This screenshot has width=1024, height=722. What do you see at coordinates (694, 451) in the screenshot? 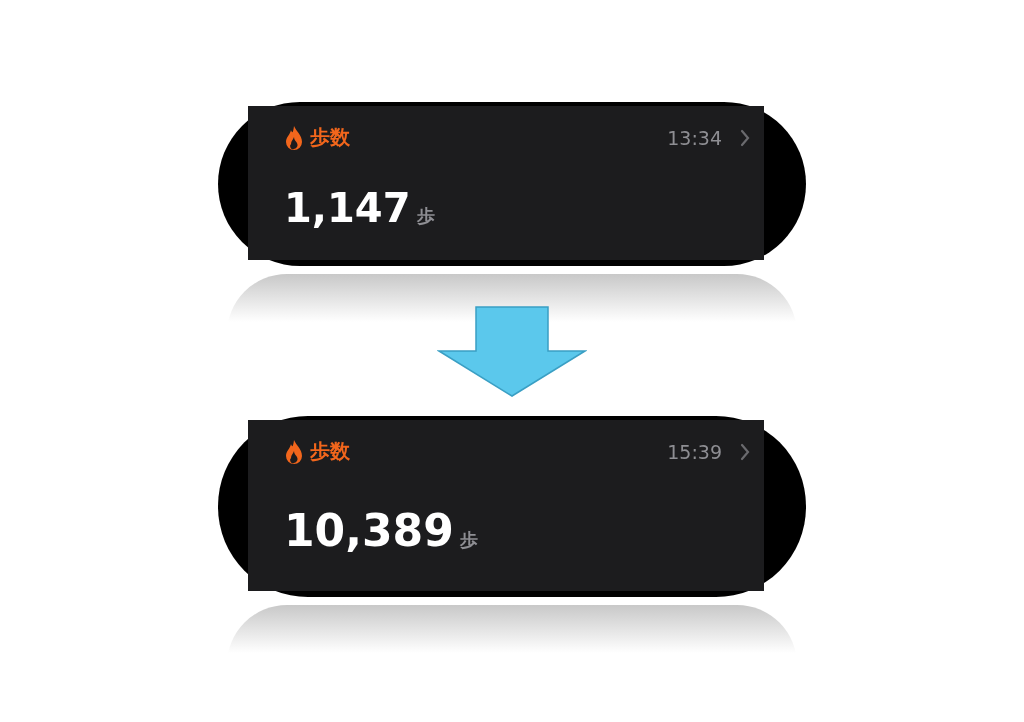
I see `time-label: 15:39` at bounding box center [694, 451].